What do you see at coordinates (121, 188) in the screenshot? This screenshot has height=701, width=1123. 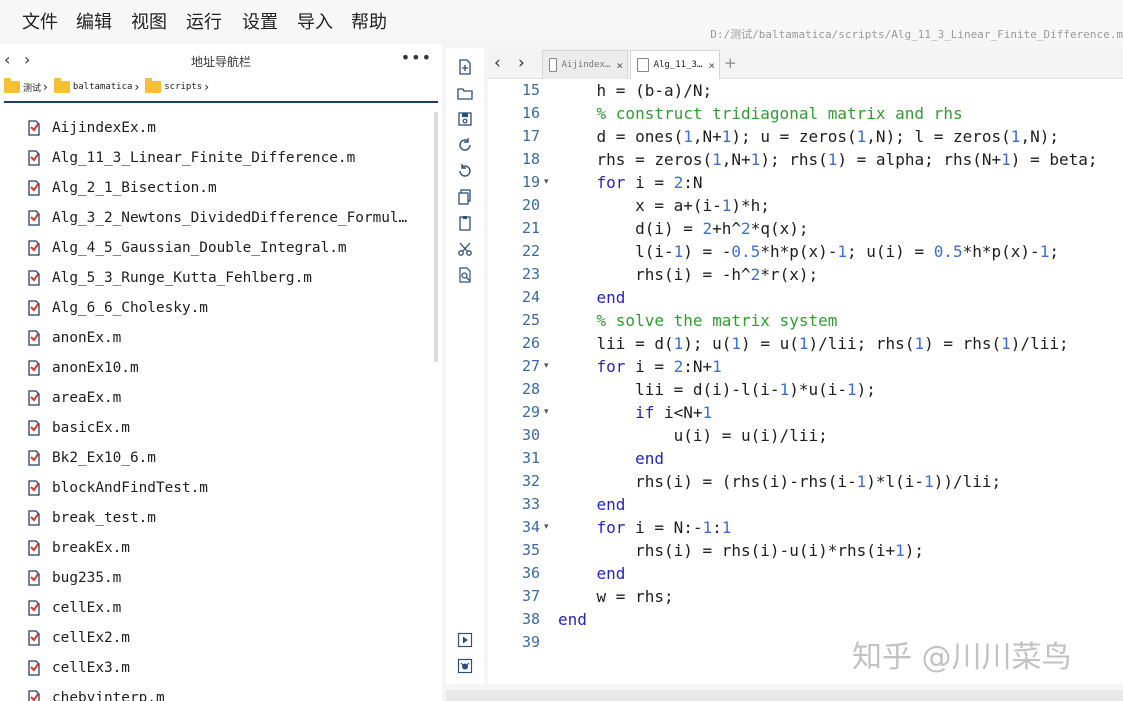 I see `file-list-item: Alg_2_1_Bisection.m` at bounding box center [121, 188].